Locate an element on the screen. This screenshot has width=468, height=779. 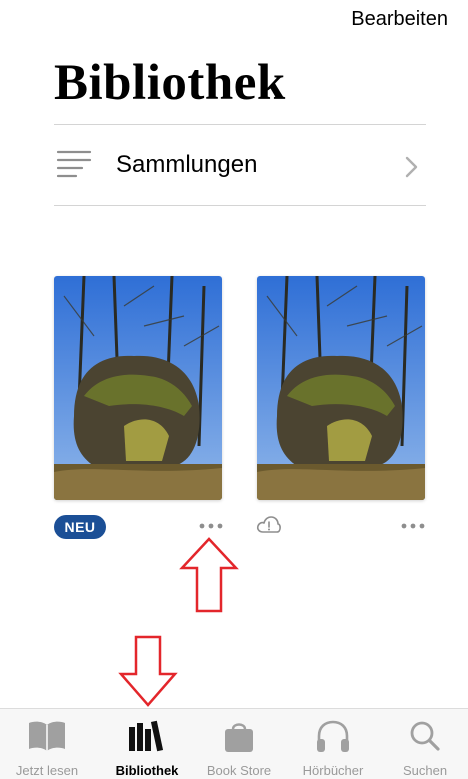
tab-hoerbuecher: Hörbücher is located at coordinates (333, 744).